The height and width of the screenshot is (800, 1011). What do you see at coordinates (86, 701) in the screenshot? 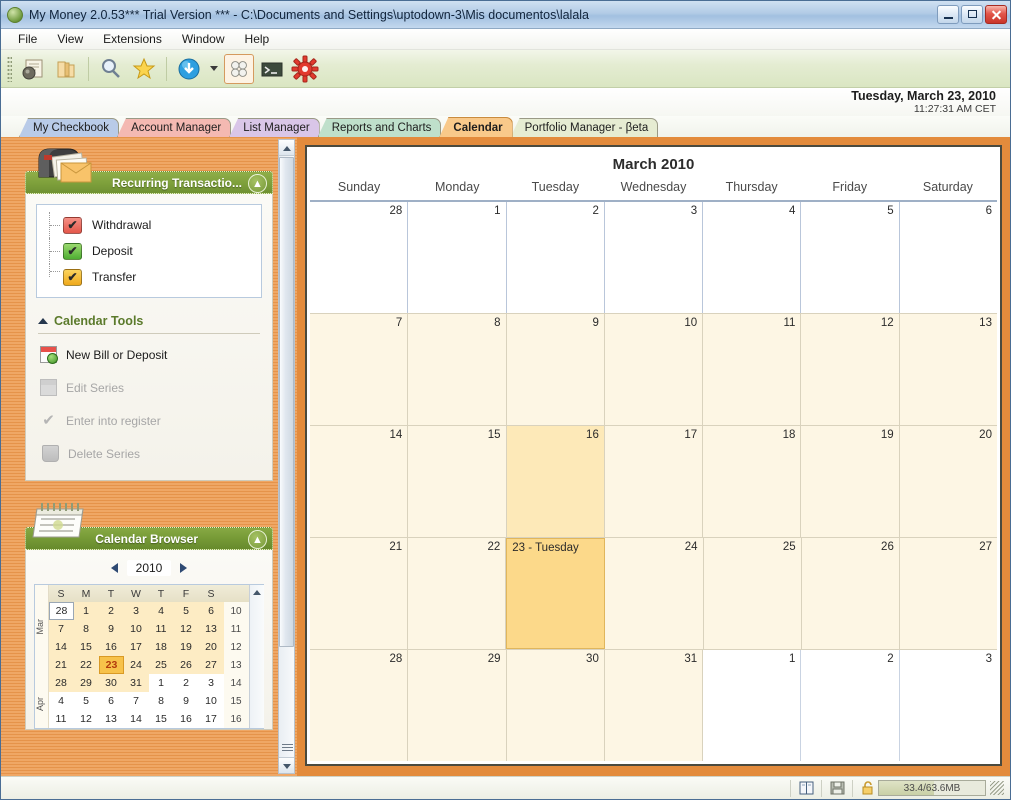
I see `mini-day-cell: 5` at bounding box center [86, 701].